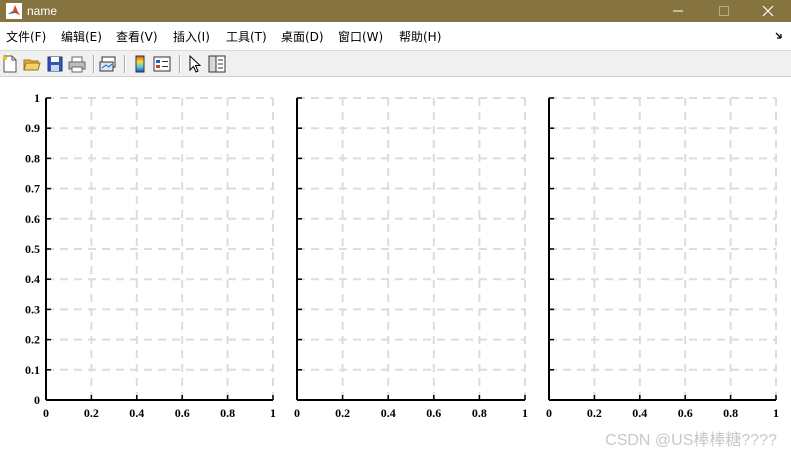 The height and width of the screenshot is (458, 791). I want to click on close-icon, so click(768, 11).